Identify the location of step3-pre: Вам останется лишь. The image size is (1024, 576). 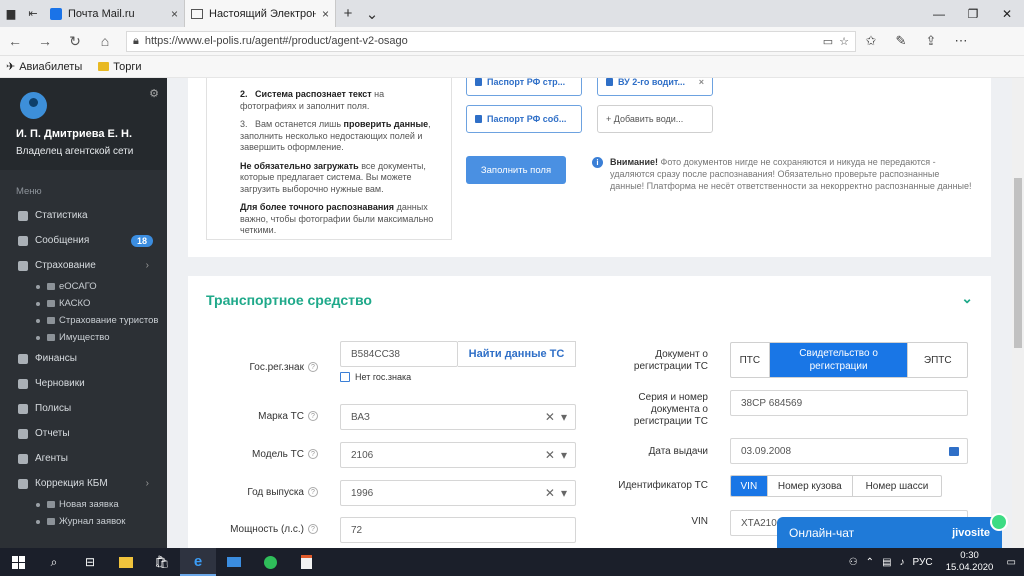
(298, 124).